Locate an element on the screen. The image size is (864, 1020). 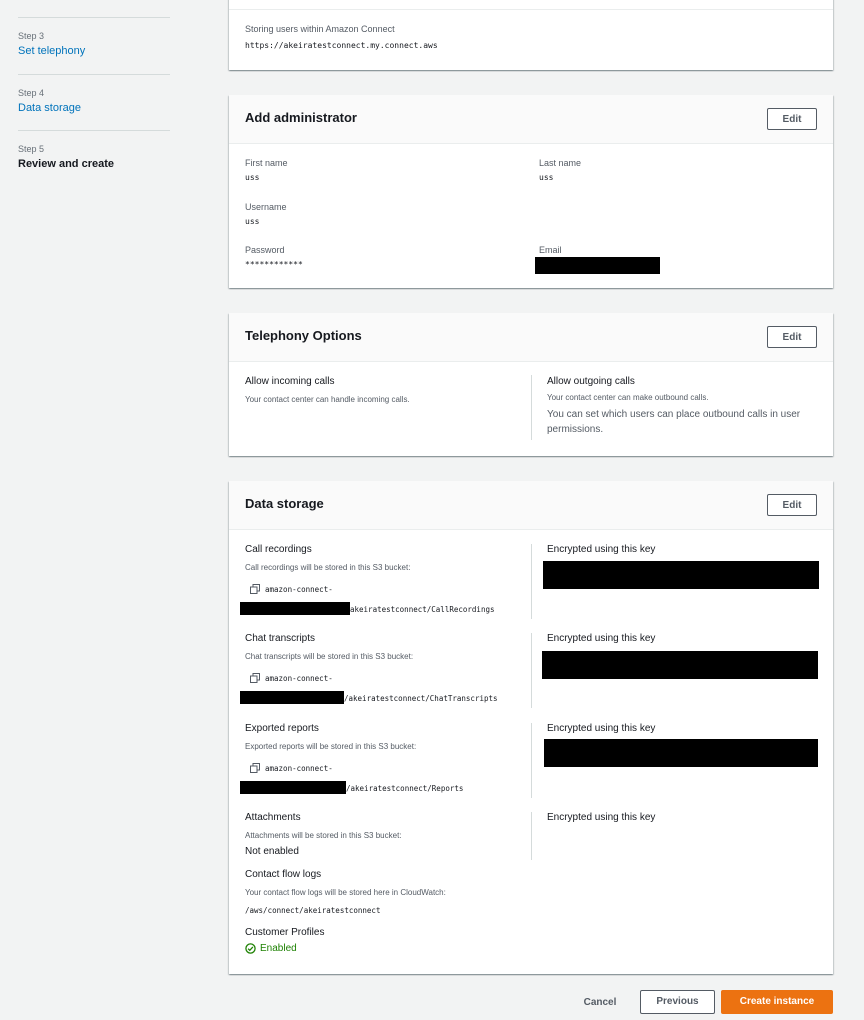
username-value: uss is located at coordinates (252, 221).